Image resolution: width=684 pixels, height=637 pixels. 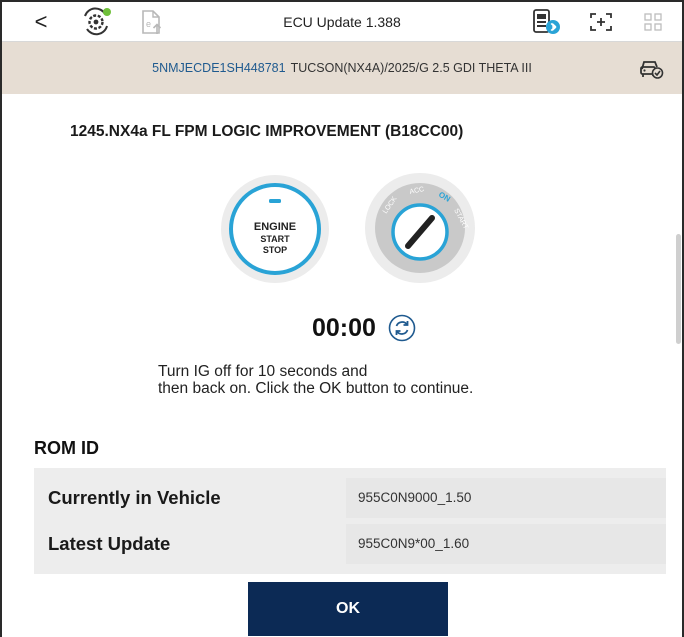 What do you see at coordinates (506, 498) in the screenshot?
I see `rom-value-current: 955C0N9000_1.50` at bounding box center [506, 498].